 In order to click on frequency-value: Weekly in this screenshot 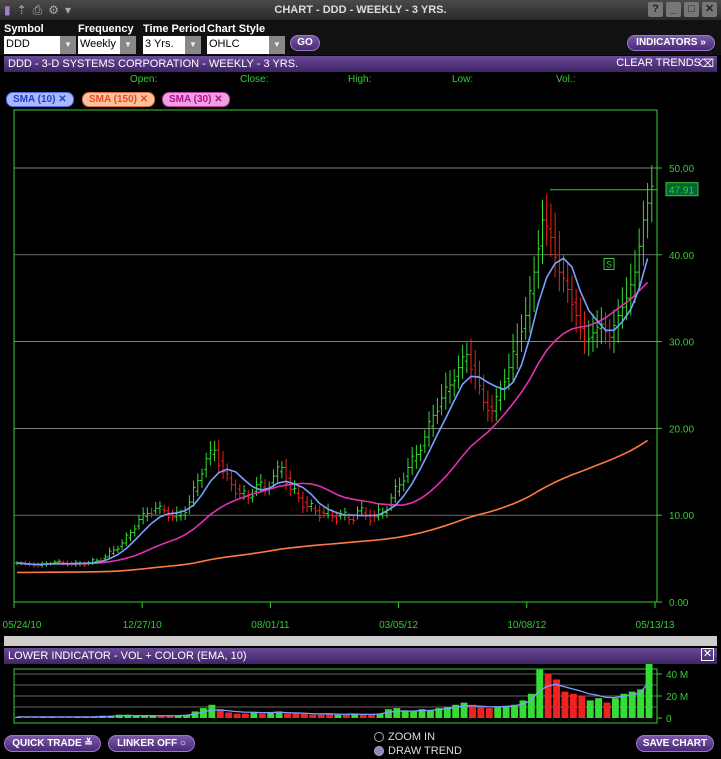, I will do `click(99, 45)`.